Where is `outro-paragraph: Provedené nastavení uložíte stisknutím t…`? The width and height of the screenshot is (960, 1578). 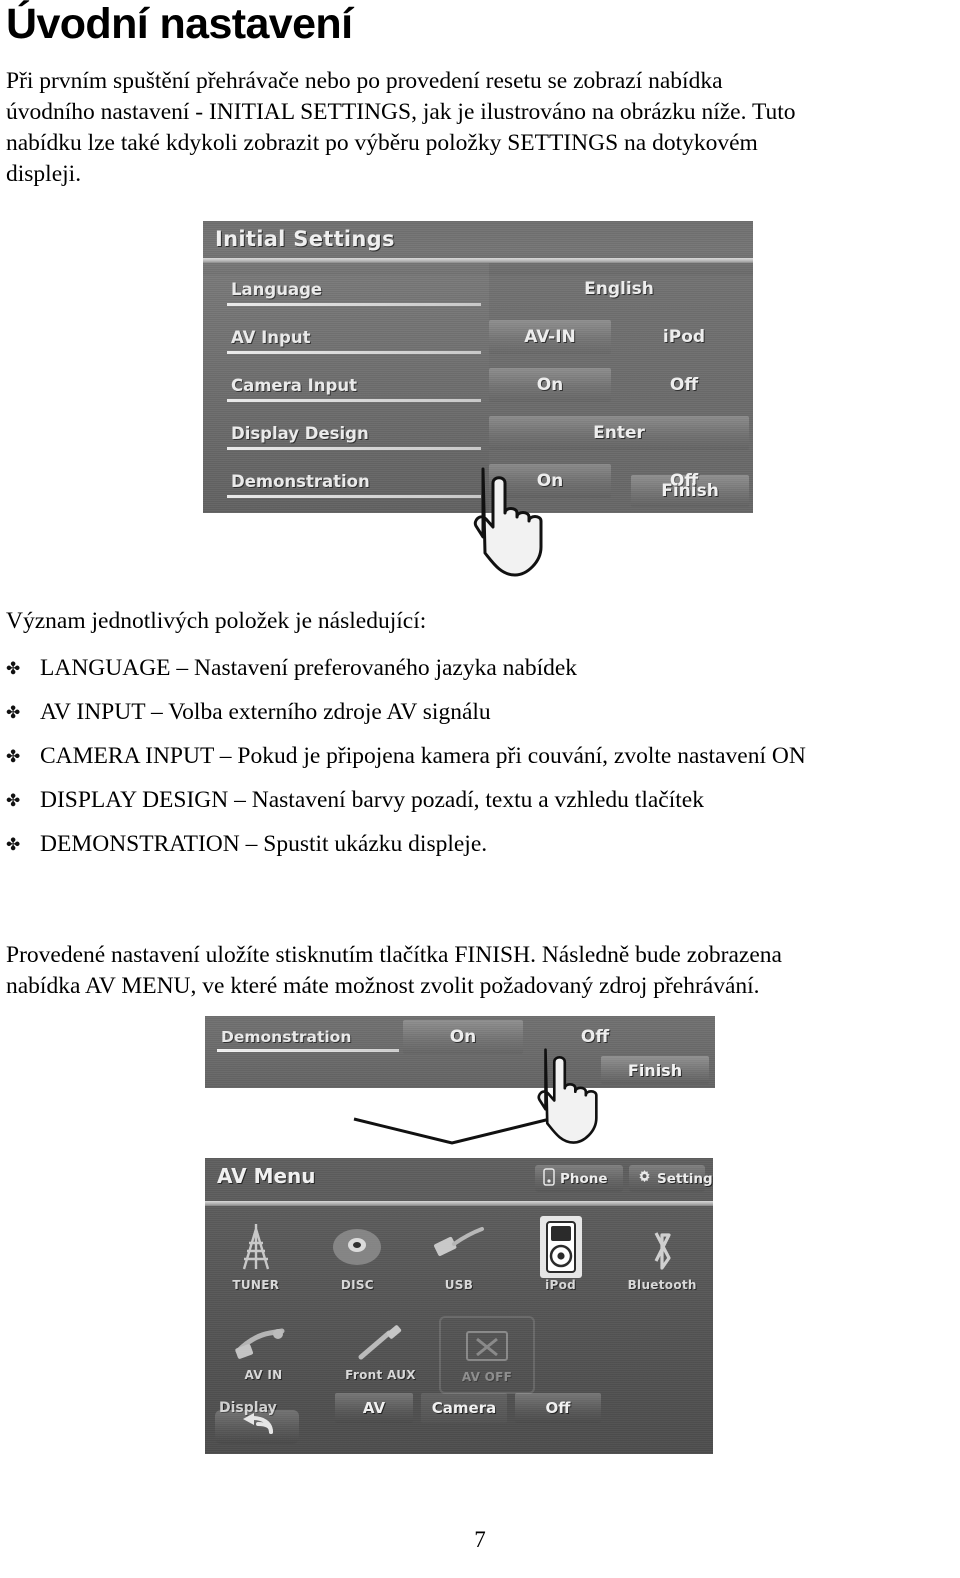
outro-paragraph: Provedené nastavení uložíte stisknutím t… is located at coordinates (478, 971).